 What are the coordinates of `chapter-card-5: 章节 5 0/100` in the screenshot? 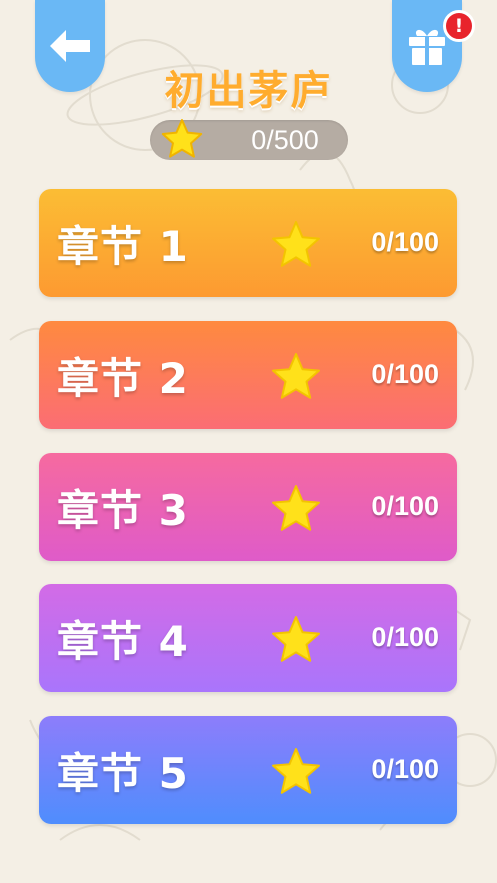 It's located at (248, 770).